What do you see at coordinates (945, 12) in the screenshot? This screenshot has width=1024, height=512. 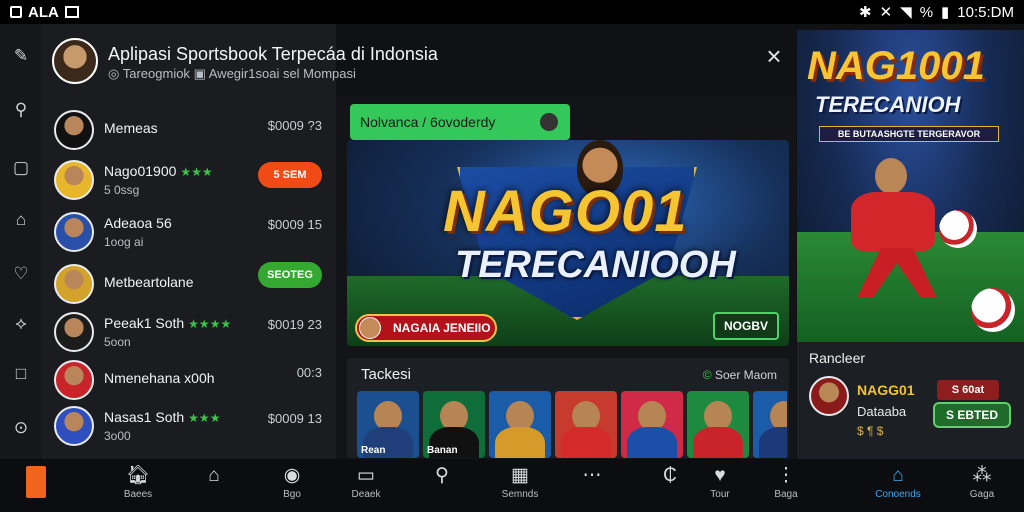 I see `signal-icon: ▮` at bounding box center [945, 12].